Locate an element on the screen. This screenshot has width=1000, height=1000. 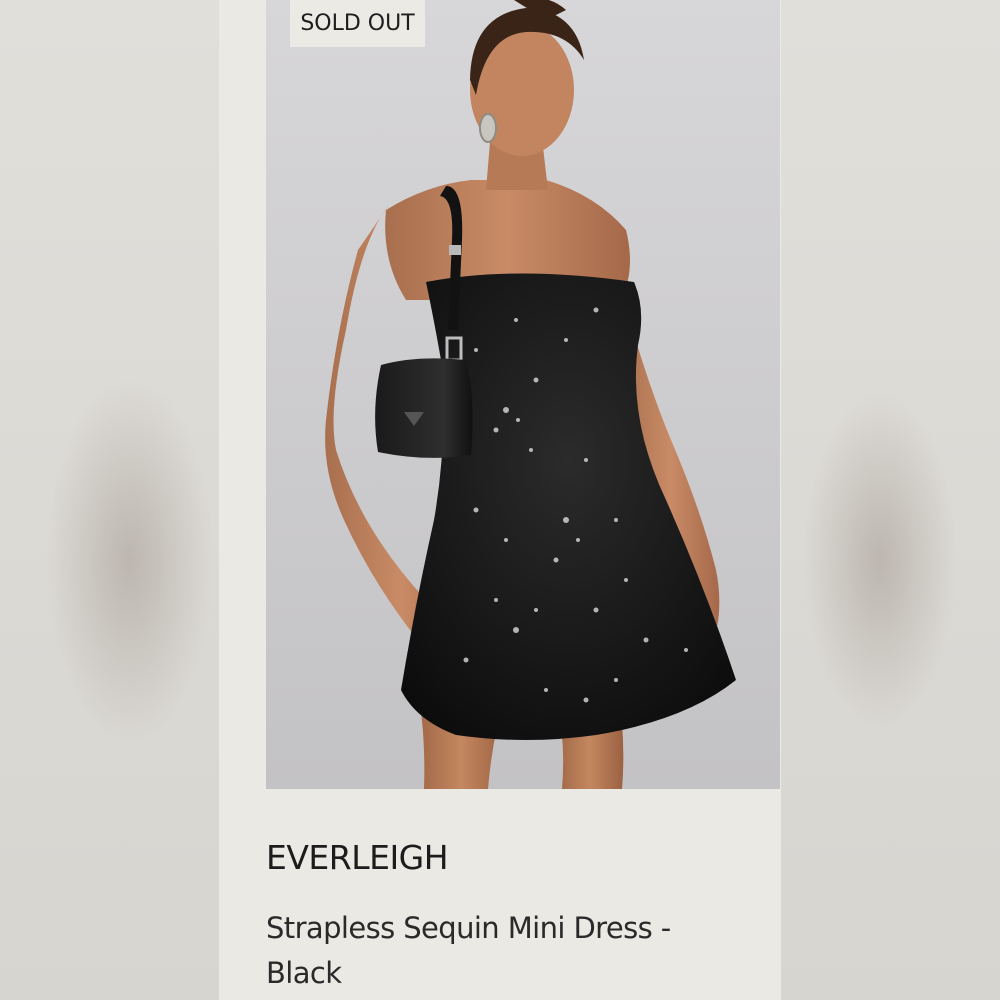
product-title: Strapless Sequin Mini Dress - Black is located at coordinates (476, 951).